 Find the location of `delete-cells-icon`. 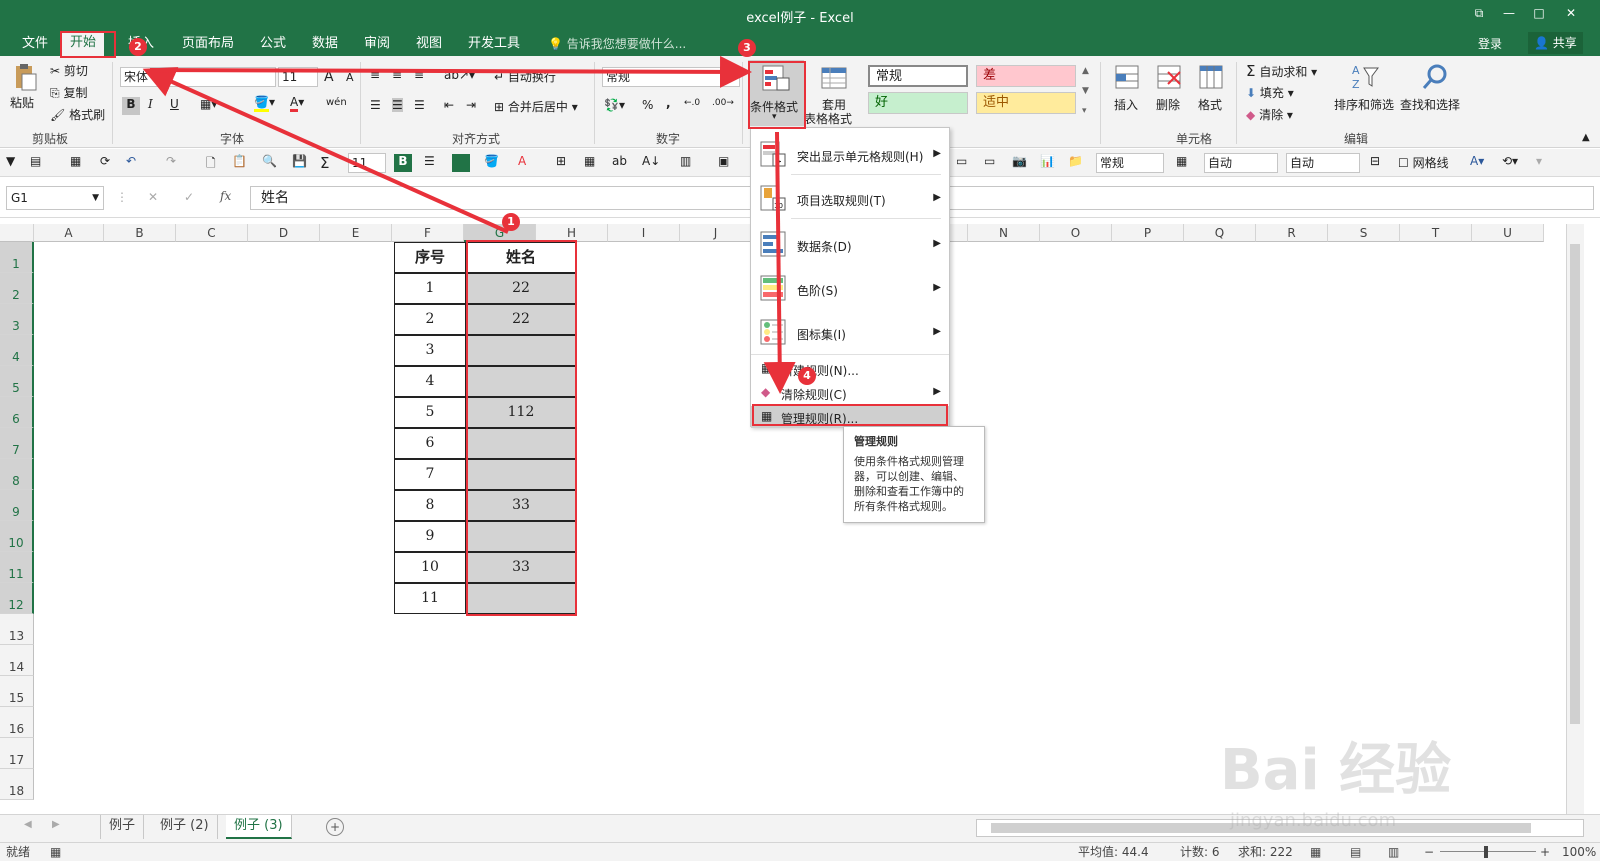

delete-cells-icon is located at coordinates (1169, 77).